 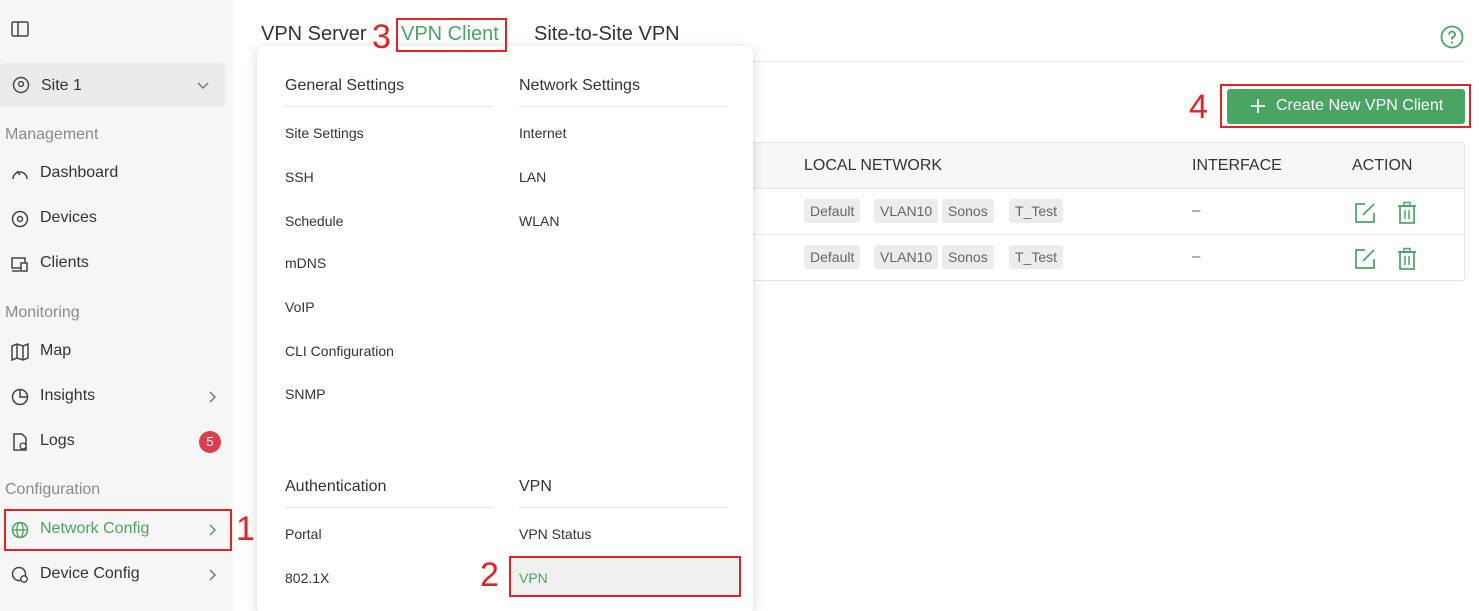 What do you see at coordinates (245, 529) in the screenshot?
I see `annotation-number-1: 1` at bounding box center [245, 529].